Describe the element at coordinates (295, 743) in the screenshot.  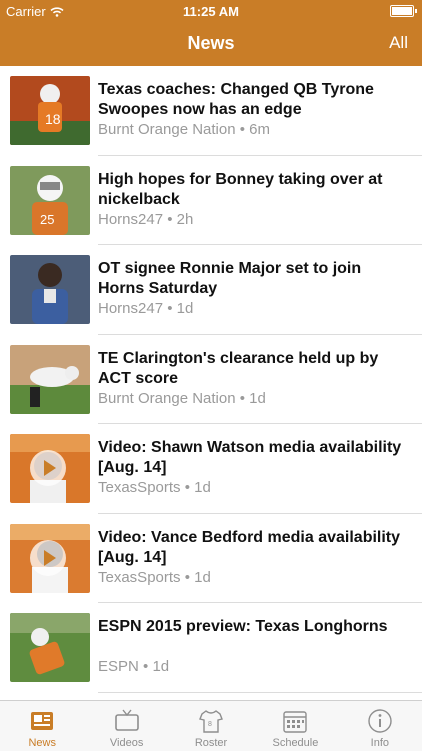
I see `tab-label: Schedule` at that location.